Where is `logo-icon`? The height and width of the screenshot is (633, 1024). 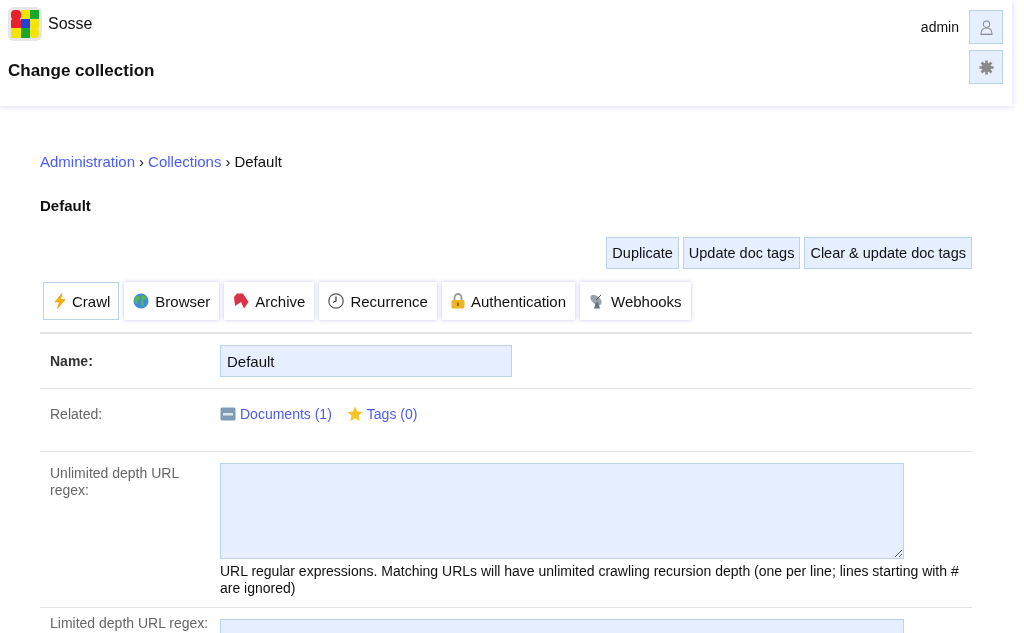 logo-icon is located at coordinates (25, 24).